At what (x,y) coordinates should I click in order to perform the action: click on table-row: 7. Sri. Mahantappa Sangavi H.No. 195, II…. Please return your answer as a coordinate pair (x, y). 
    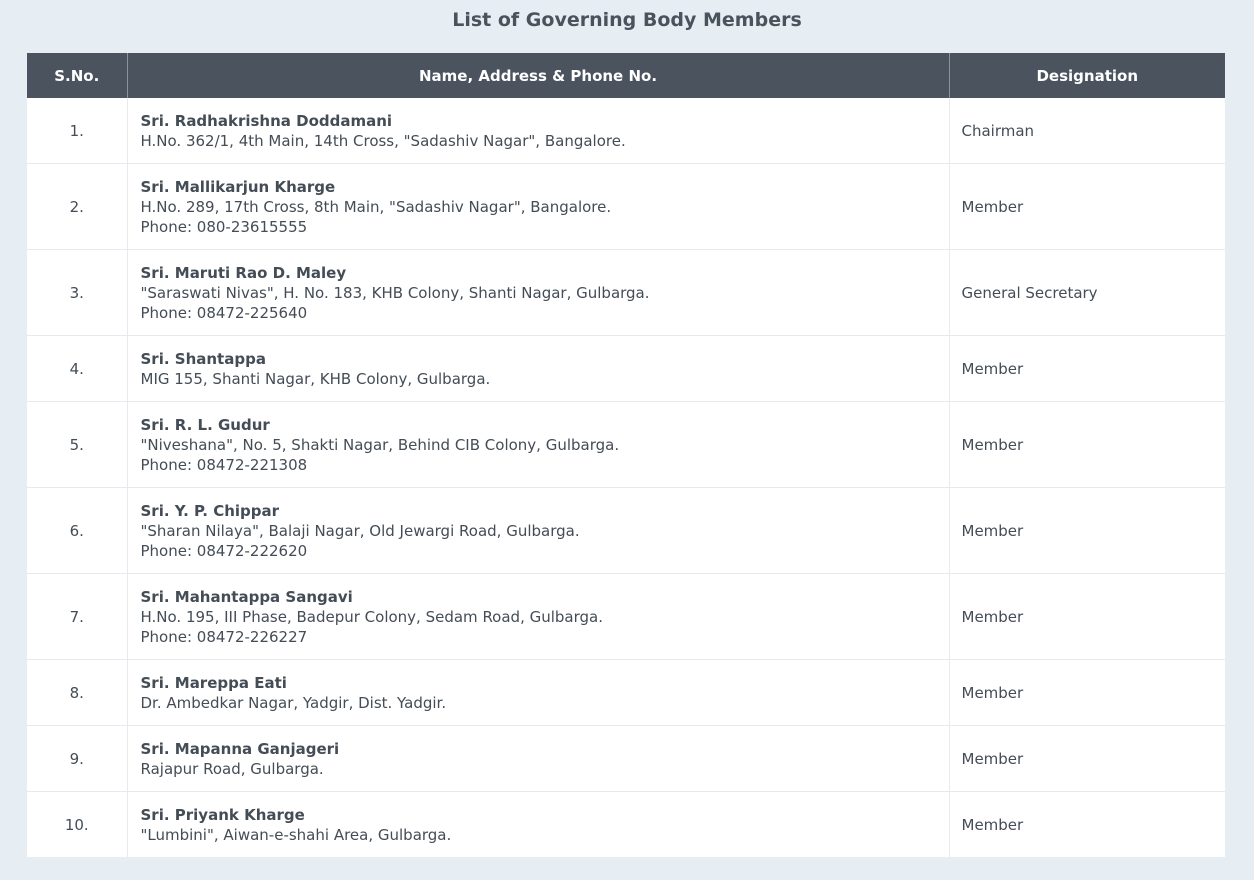
    Looking at the image, I should click on (626, 616).